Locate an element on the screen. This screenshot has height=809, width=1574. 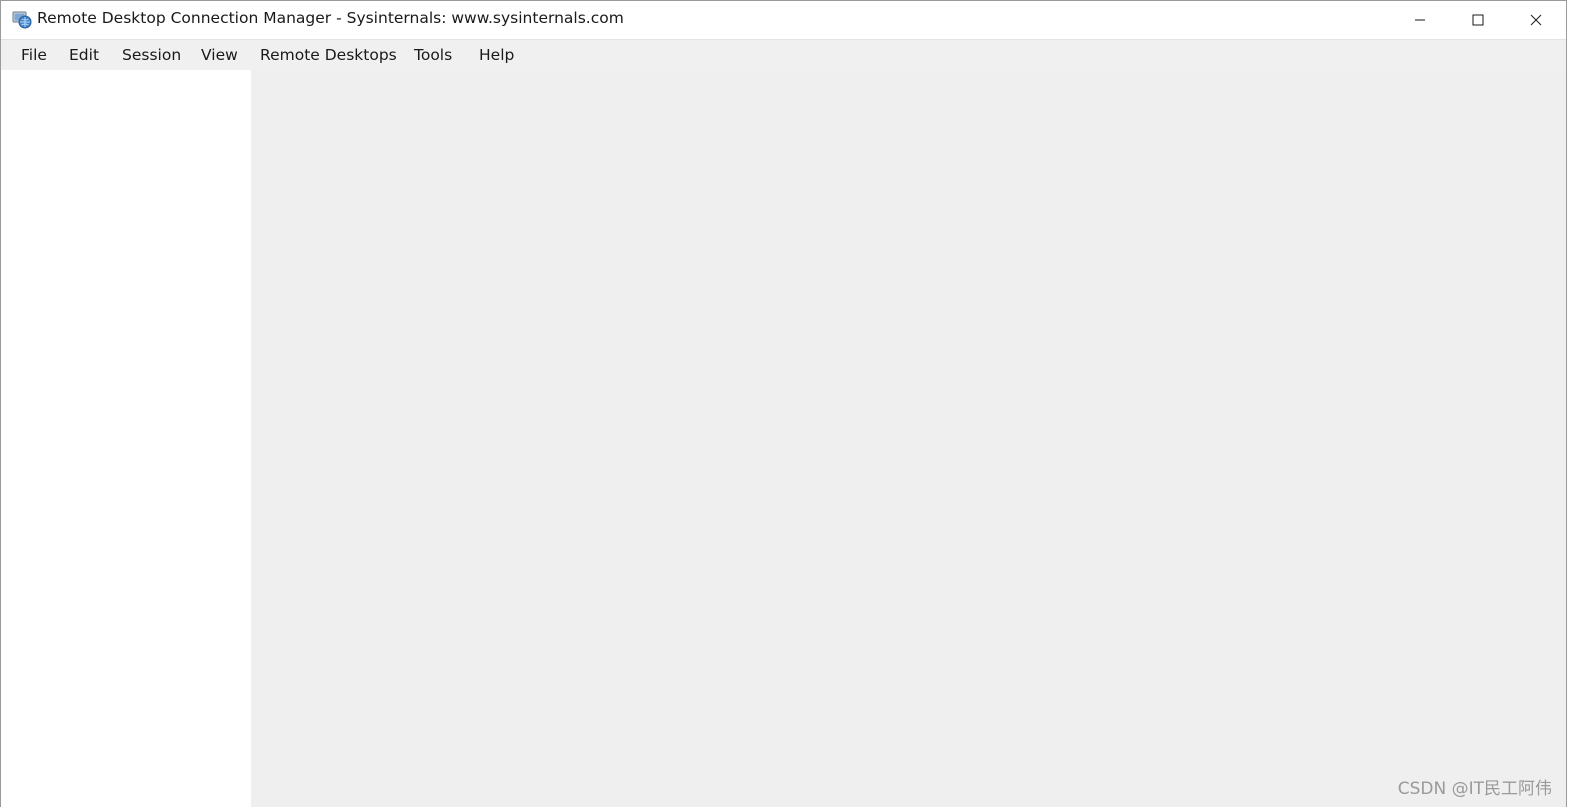
close-button is located at coordinates (1536, 20).